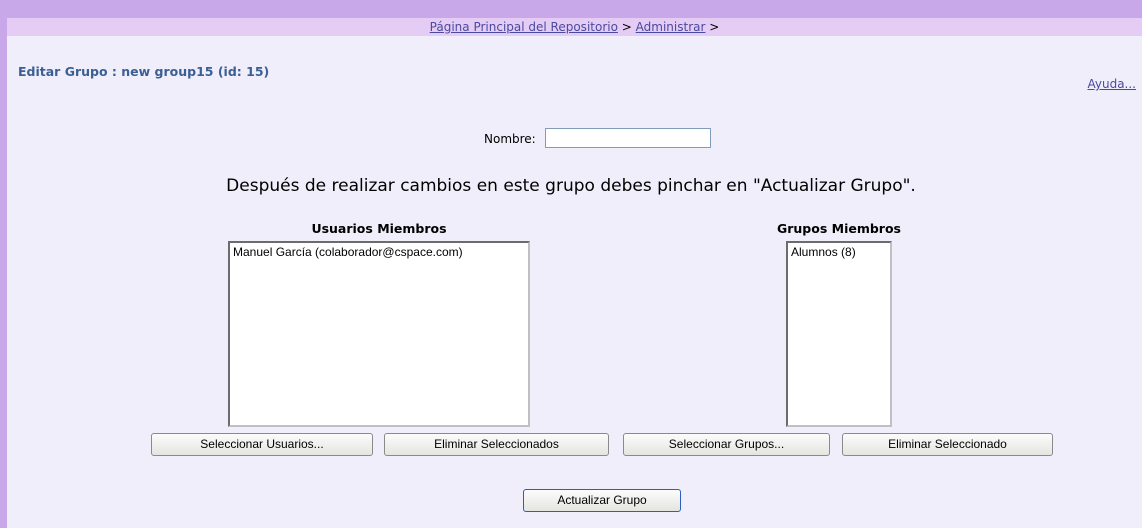 This screenshot has height=528, width=1142. I want to click on breadcrumb-admin-link: Administrar, so click(671, 27).